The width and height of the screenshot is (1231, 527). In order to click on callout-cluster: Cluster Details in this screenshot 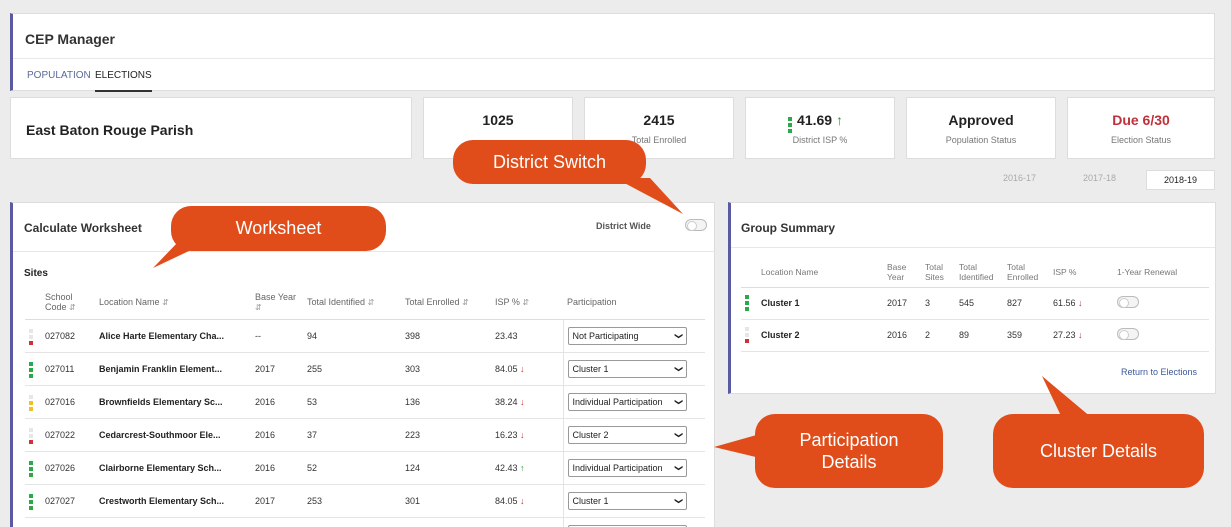, I will do `click(1098, 451)`.